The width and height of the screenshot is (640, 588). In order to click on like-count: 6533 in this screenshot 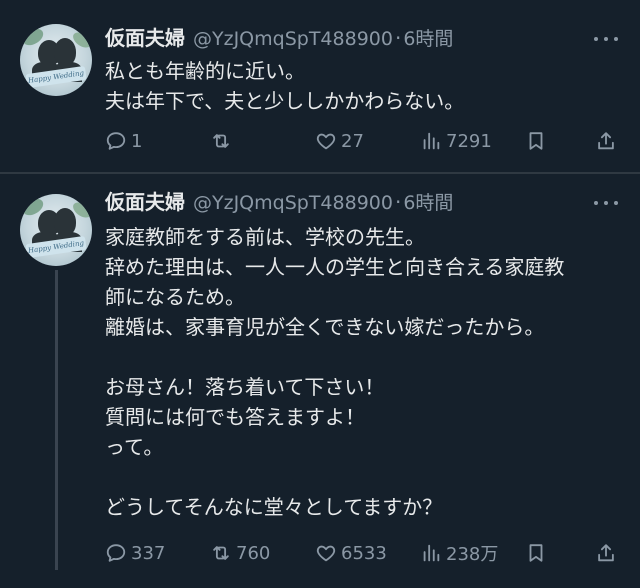, I will do `click(364, 553)`.